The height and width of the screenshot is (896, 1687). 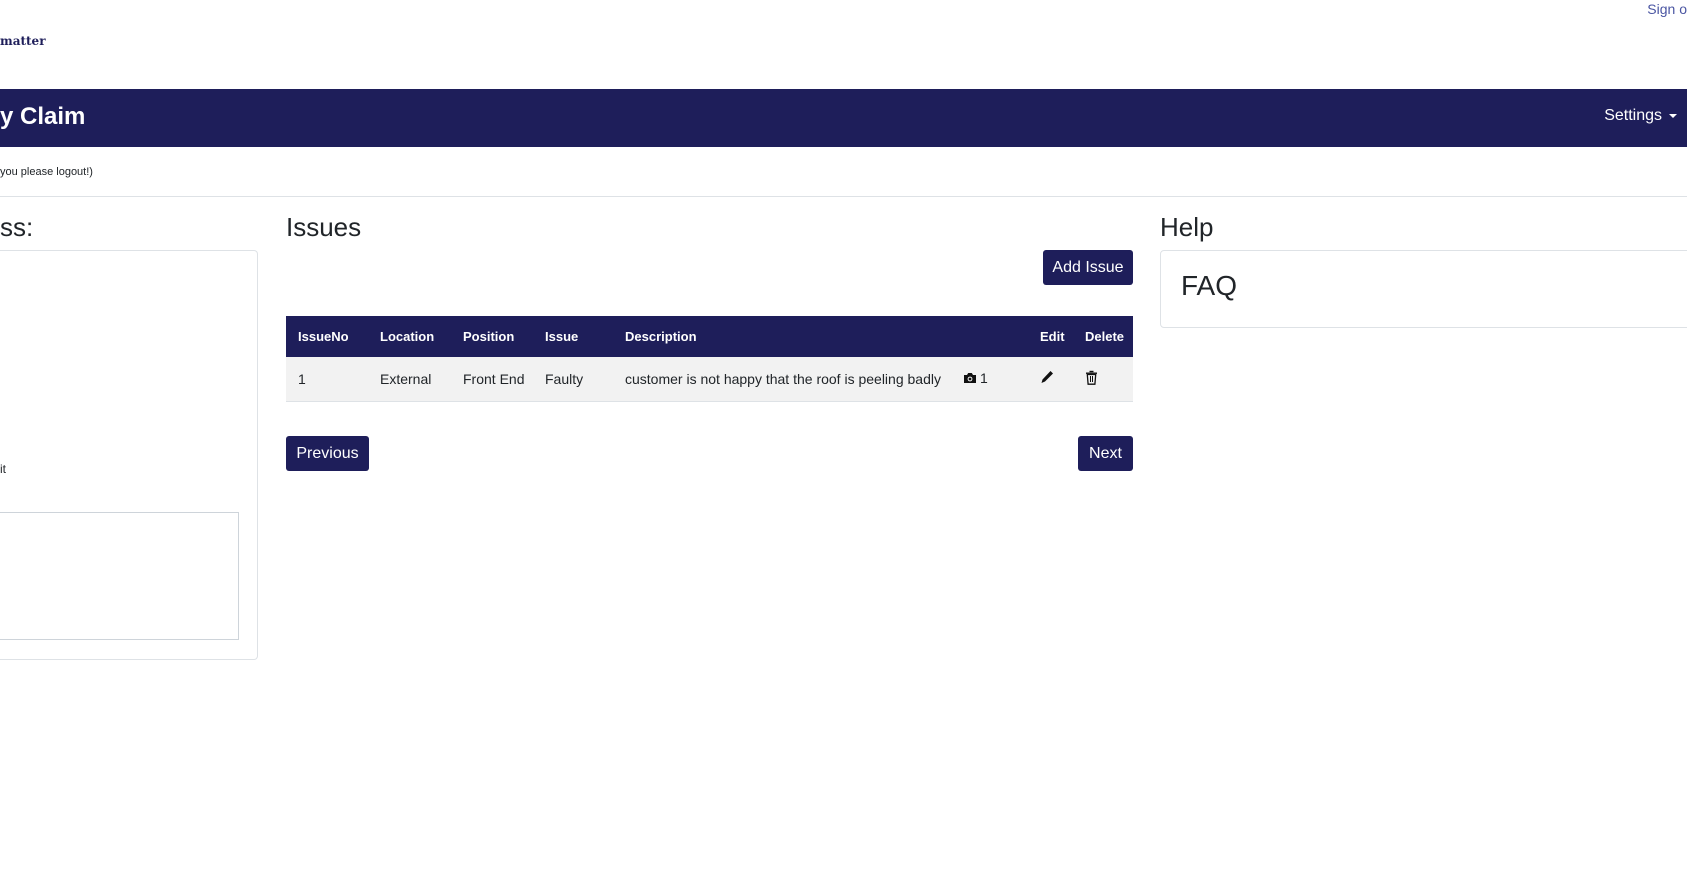 What do you see at coordinates (1105, 453) in the screenshot?
I see `next-button: Next` at bounding box center [1105, 453].